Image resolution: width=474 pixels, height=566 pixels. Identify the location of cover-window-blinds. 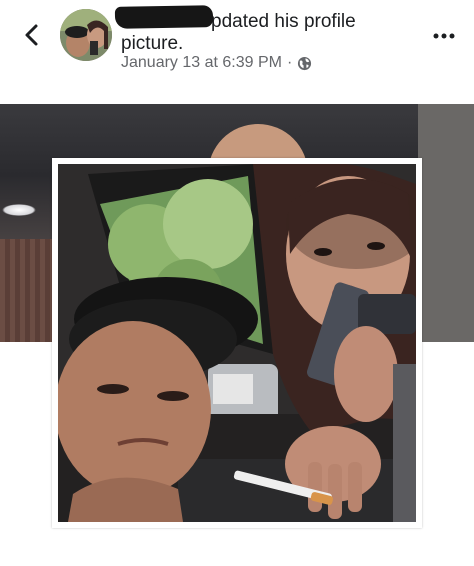
(26, 290).